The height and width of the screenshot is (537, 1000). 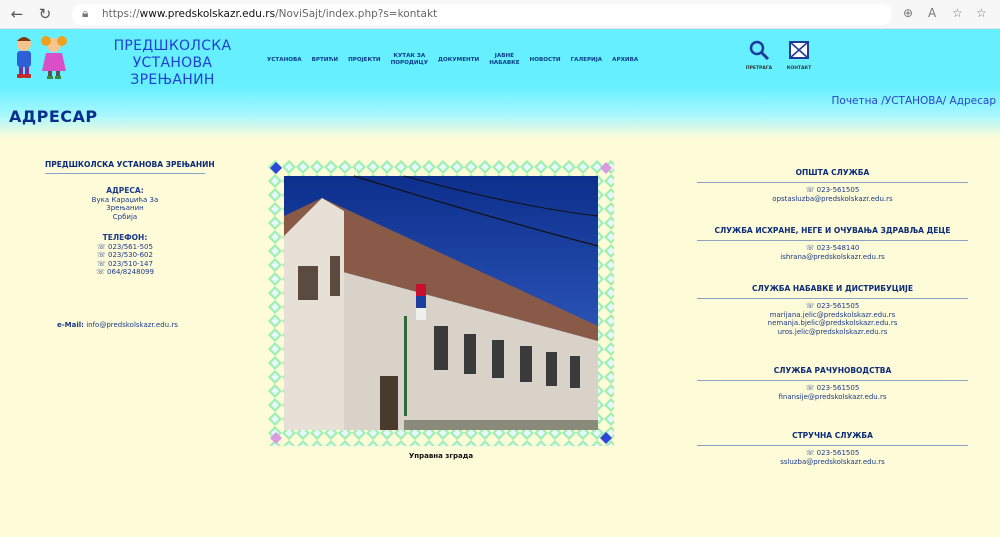 What do you see at coordinates (500, 112) in the screenshot?
I see `title-band` at bounding box center [500, 112].